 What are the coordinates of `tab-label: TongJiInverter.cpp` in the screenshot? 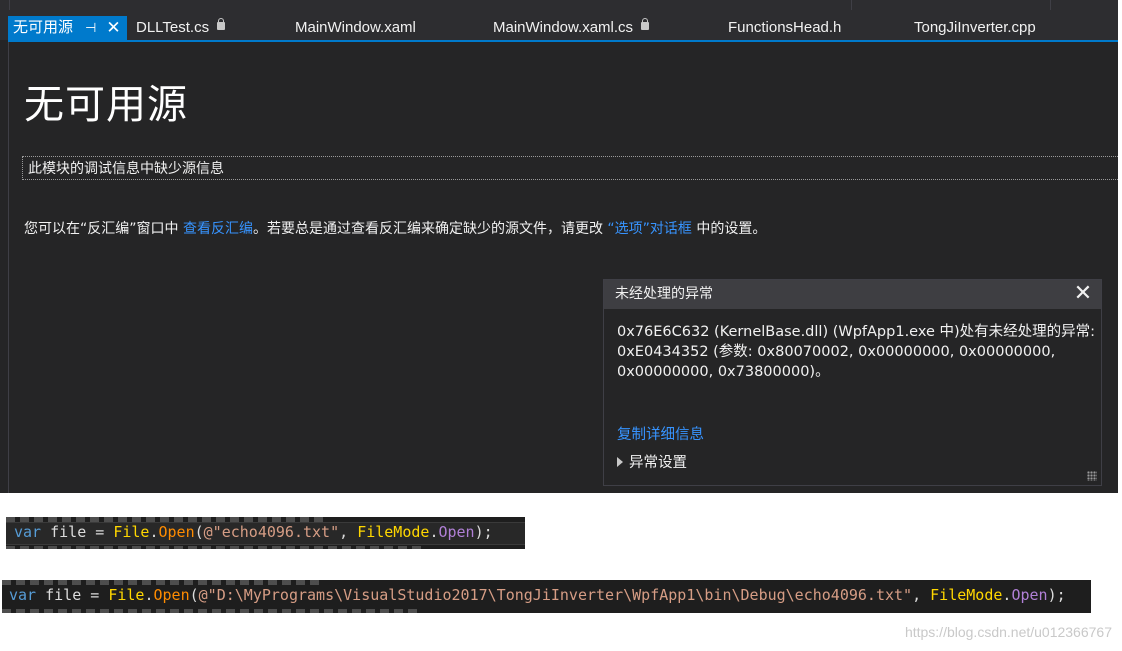 It's located at (975, 27).